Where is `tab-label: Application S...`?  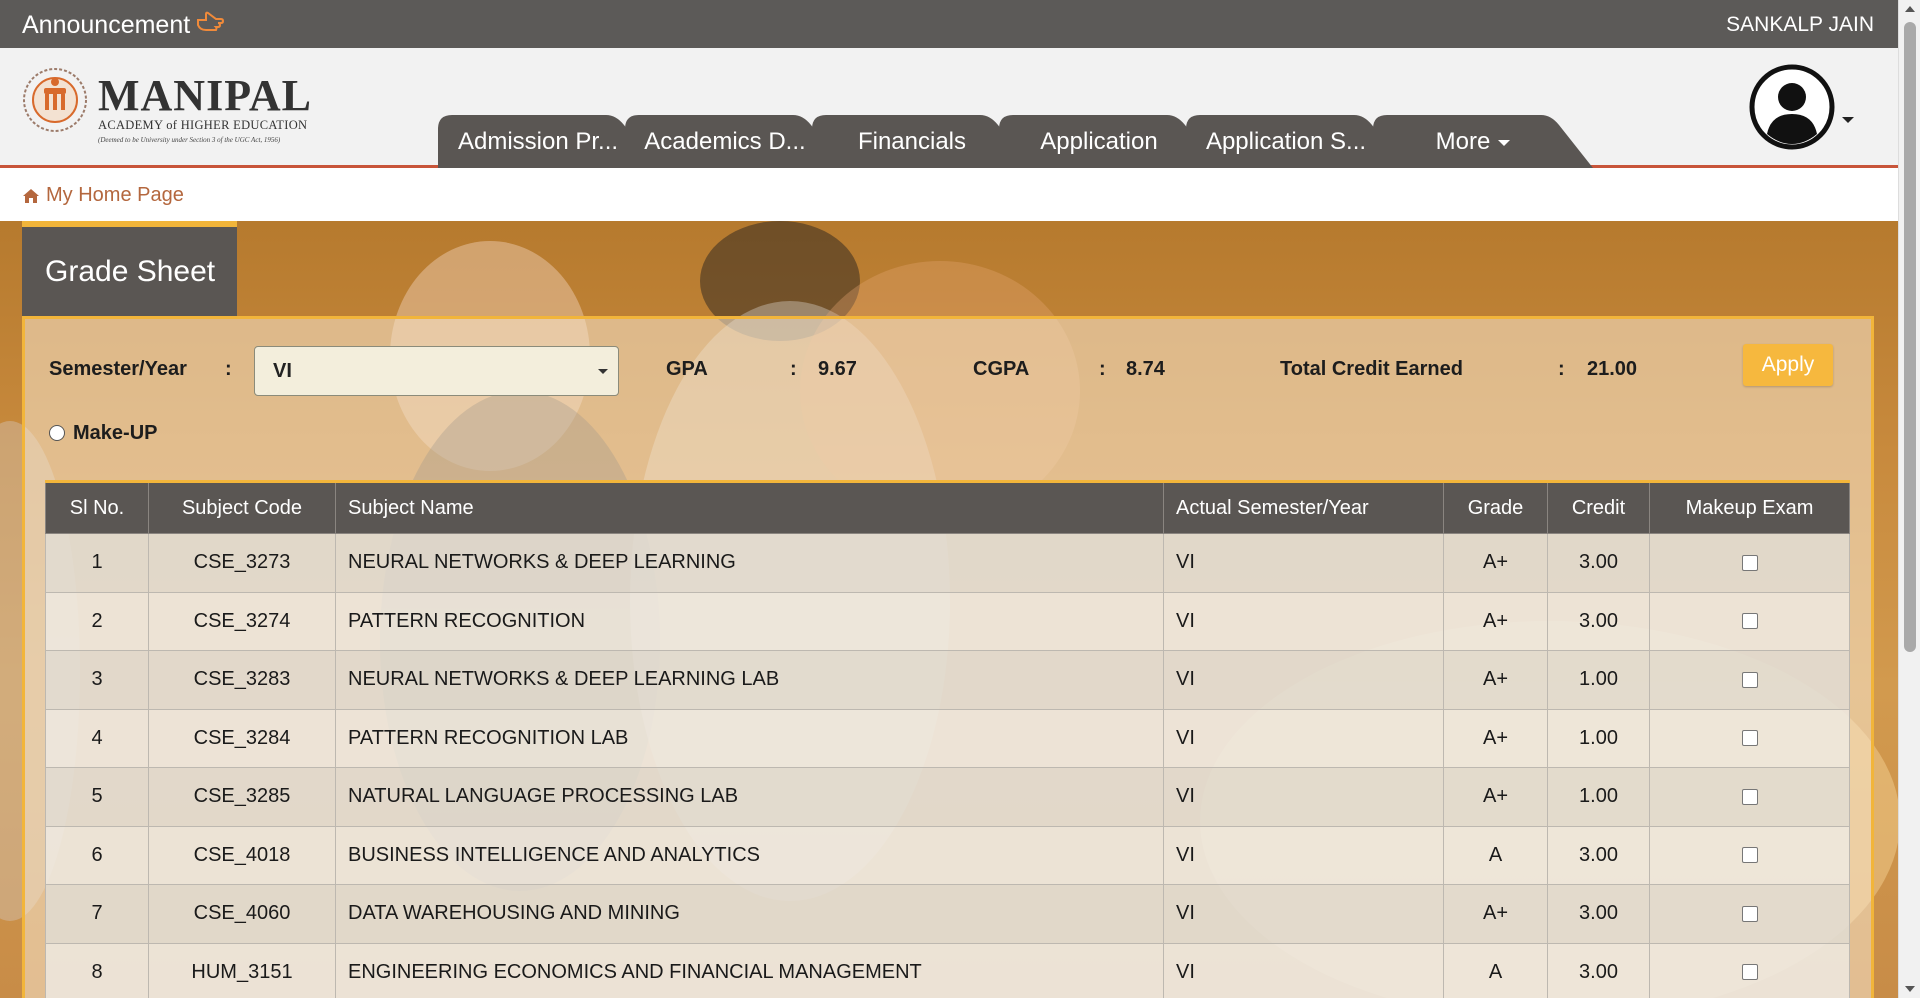 tab-label: Application S... is located at coordinates (1286, 141).